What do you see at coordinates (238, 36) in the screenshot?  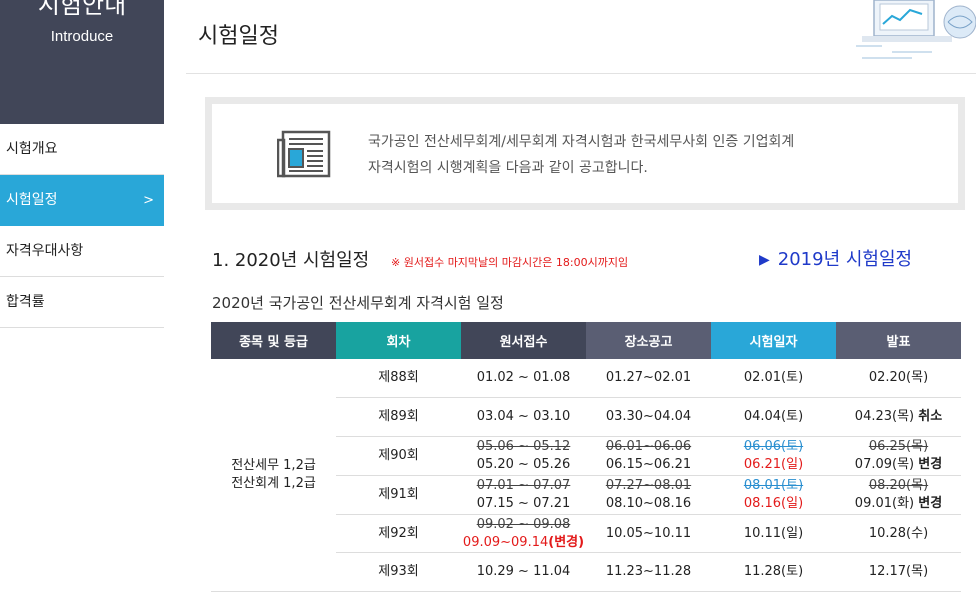 I see `page-title: 시험일정` at bounding box center [238, 36].